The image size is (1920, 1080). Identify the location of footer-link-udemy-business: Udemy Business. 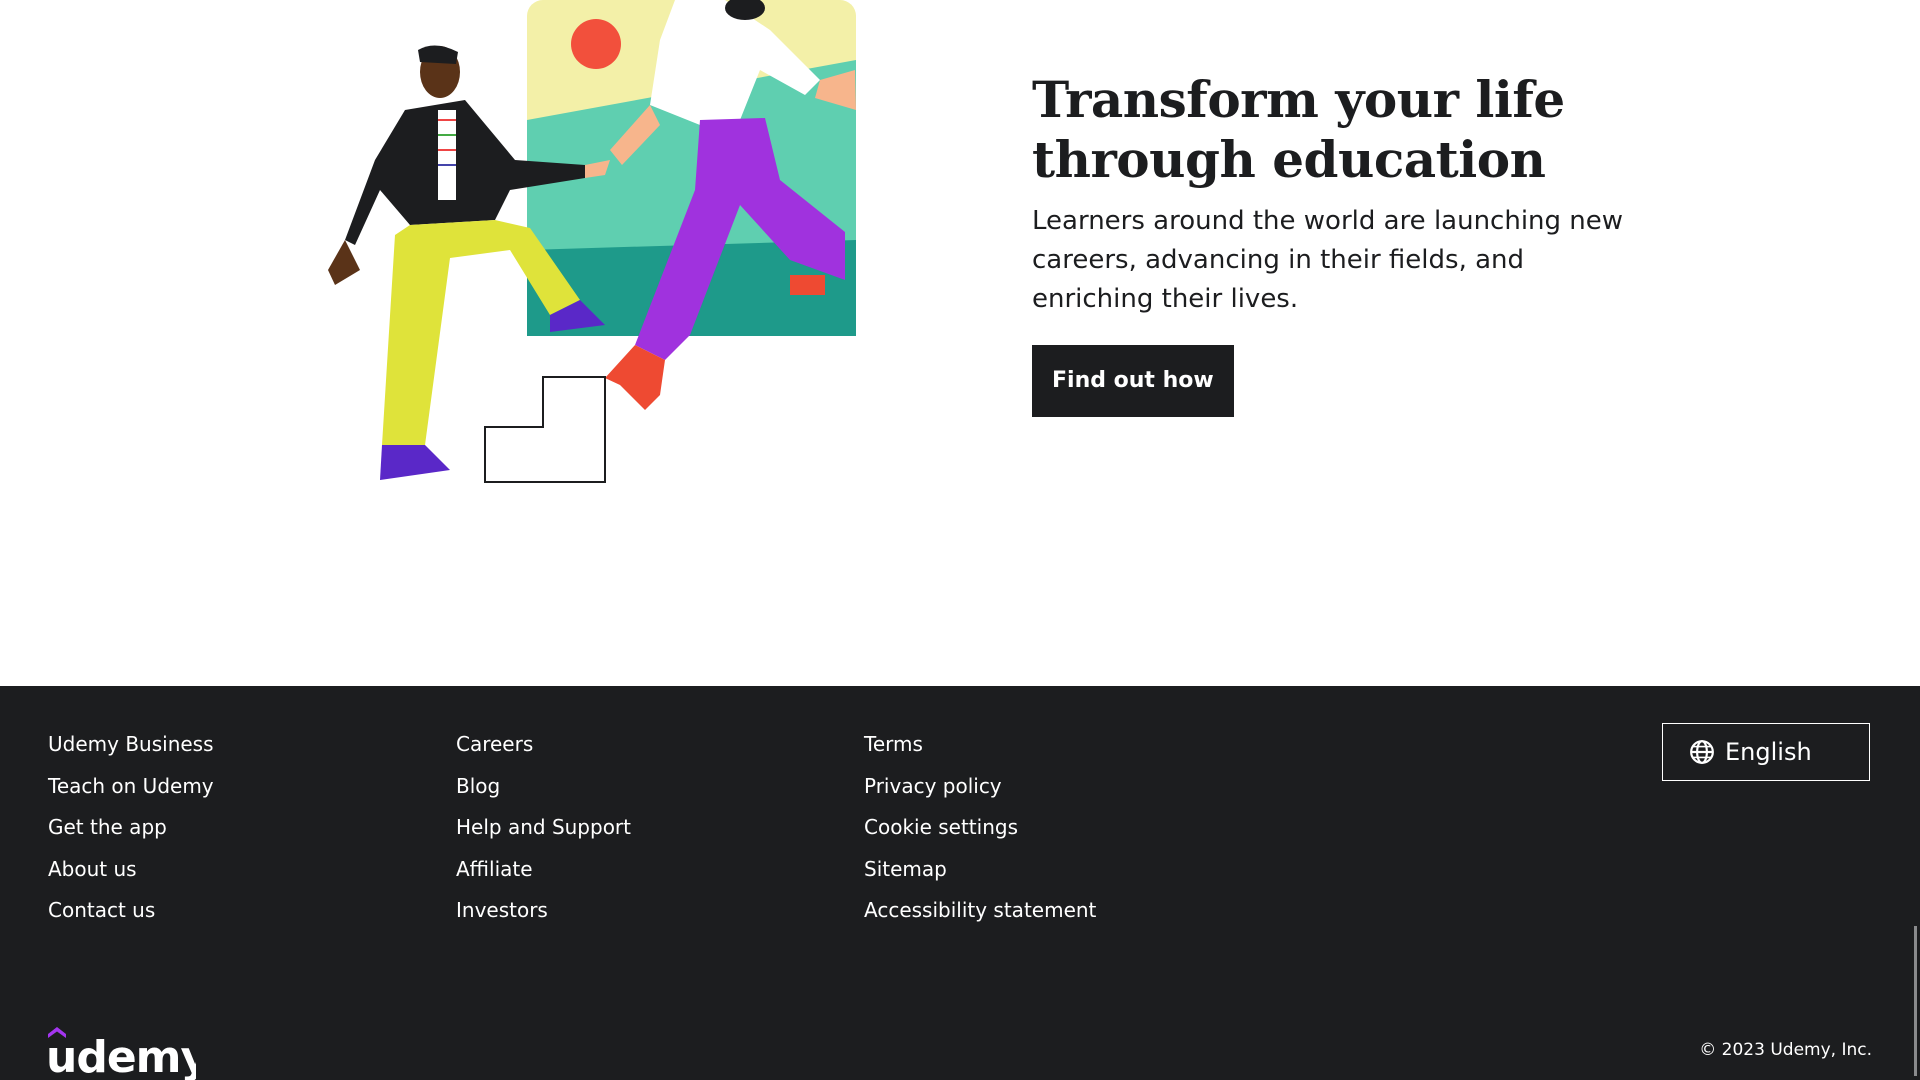
(131, 751).